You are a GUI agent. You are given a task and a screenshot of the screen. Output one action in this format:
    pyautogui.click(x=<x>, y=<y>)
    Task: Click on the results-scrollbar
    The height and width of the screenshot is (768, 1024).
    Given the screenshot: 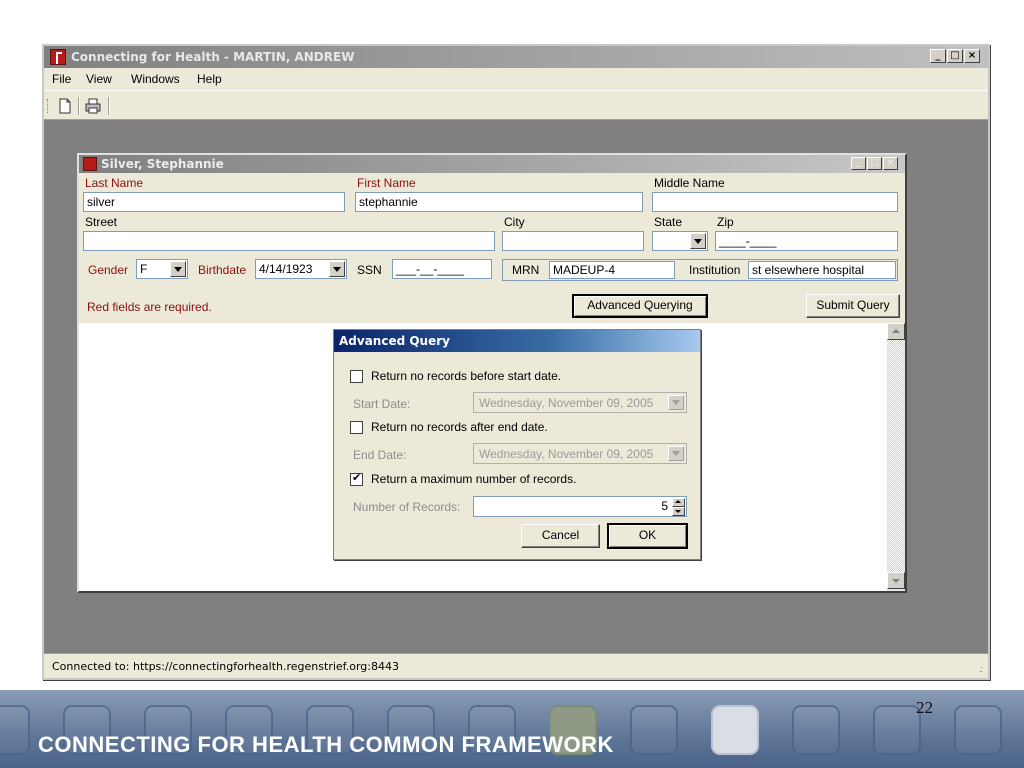 What is the action you would take?
    pyautogui.click(x=896, y=457)
    